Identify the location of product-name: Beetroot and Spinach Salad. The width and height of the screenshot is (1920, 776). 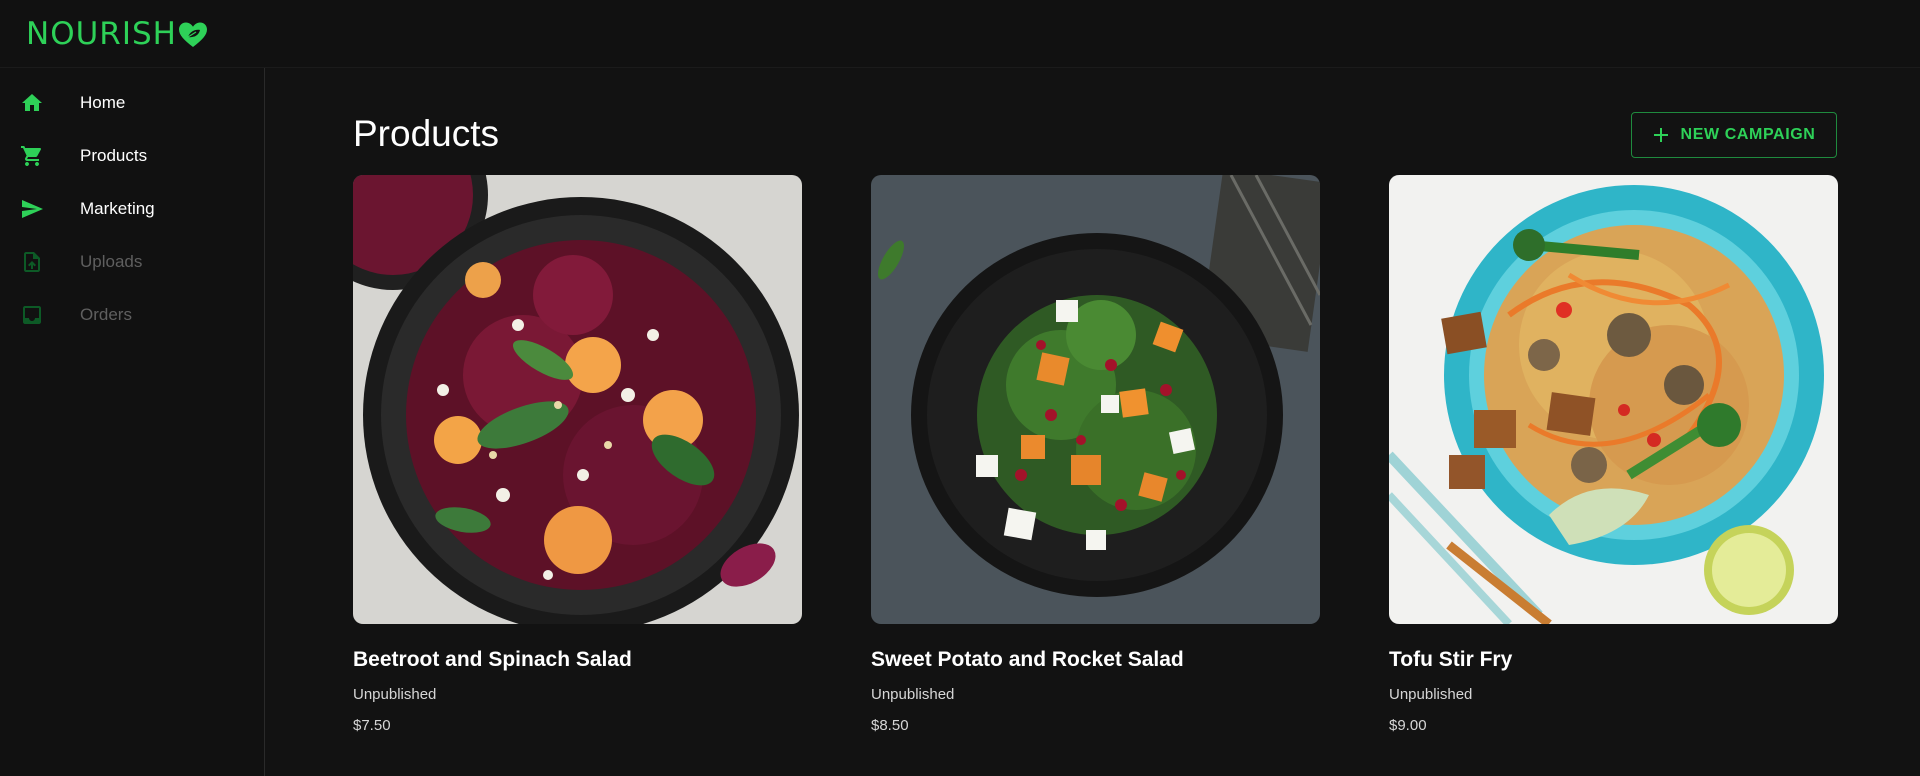
(577, 660).